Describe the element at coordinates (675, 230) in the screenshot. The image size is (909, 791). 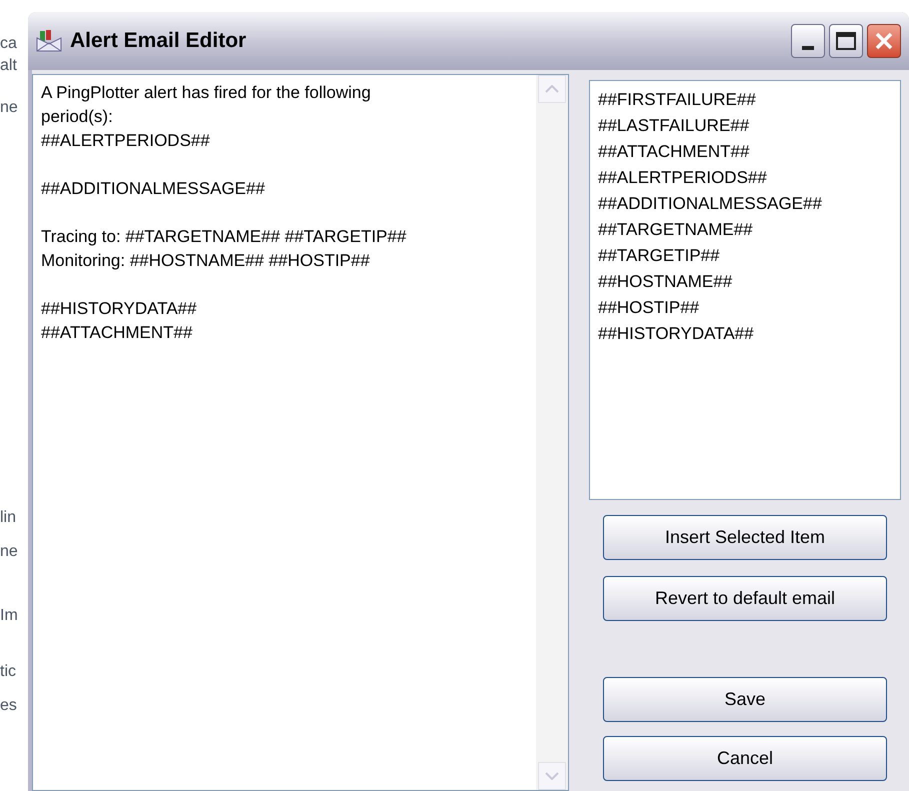
I see `list-item: ##TARGETNAME##` at that location.